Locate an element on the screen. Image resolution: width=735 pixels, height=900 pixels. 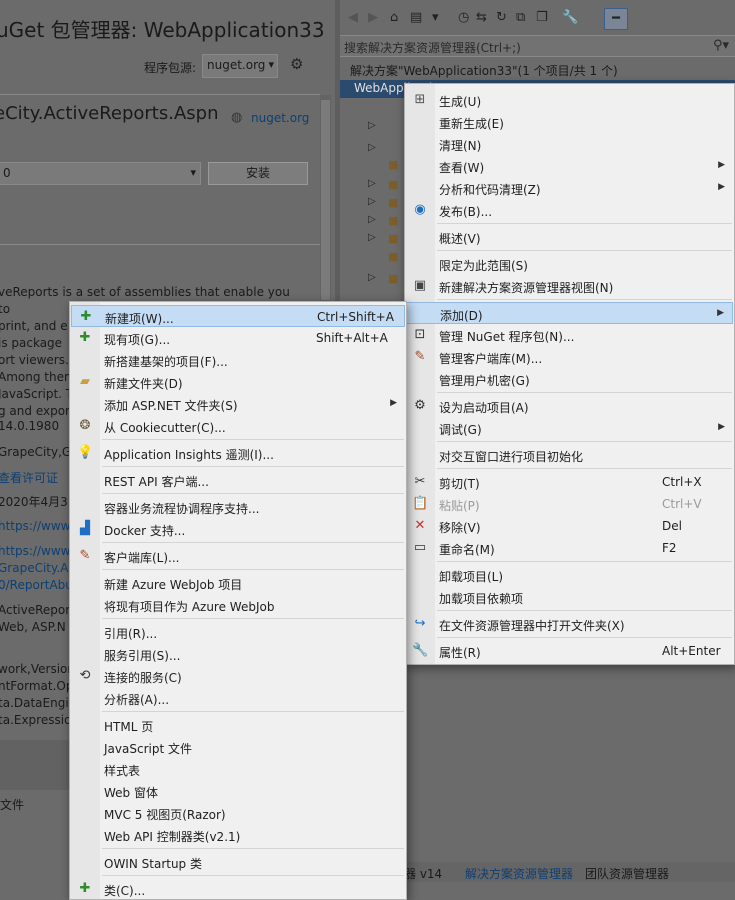
menu-item-connected-service: ⟲ 连接的服务(C) is located at coordinates (238, 676).